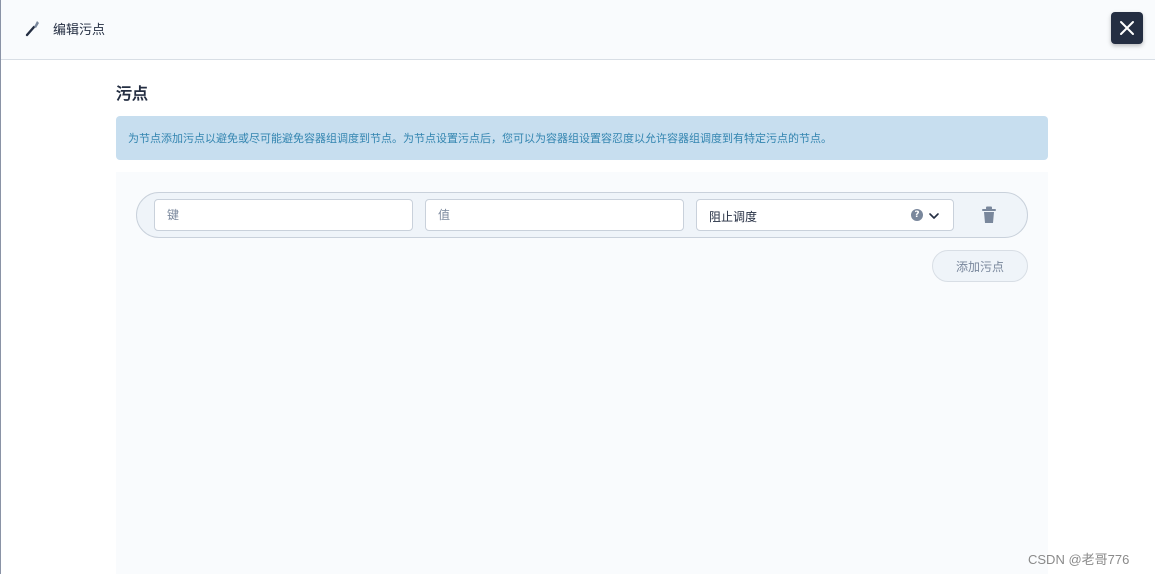  I want to click on chevron-down-icon, so click(934, 216).